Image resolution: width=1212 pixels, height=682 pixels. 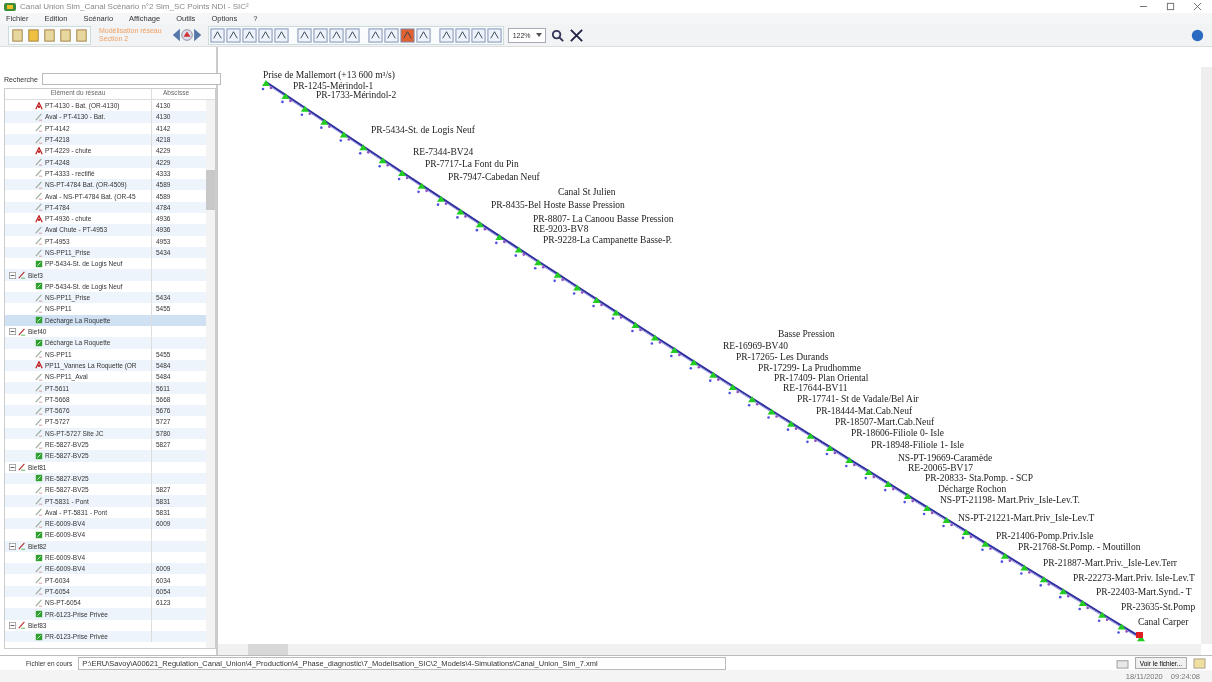 What do you see at coordinates (329, 75) in the screenshot?
I see `network-label: Prise de Mallemort (+13 600 m³/s)` at bounding box center [329, 75].